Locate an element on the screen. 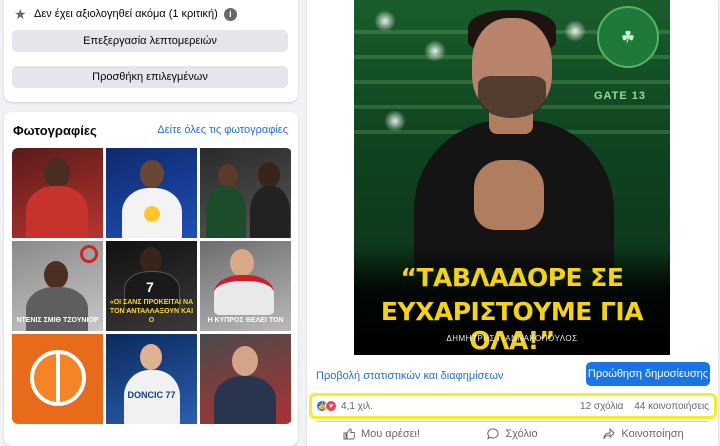  coach-figure is located at coordinates (270, 212).